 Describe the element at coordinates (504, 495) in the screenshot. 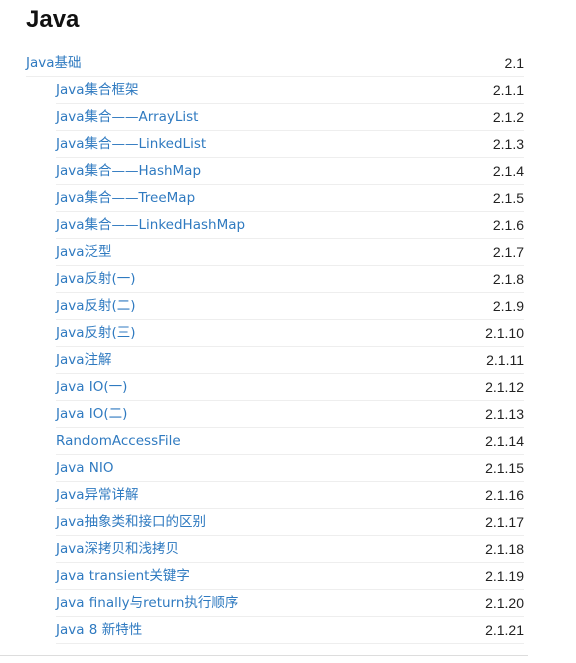

I see `toc-entry-number: 2.1.16` at that location.